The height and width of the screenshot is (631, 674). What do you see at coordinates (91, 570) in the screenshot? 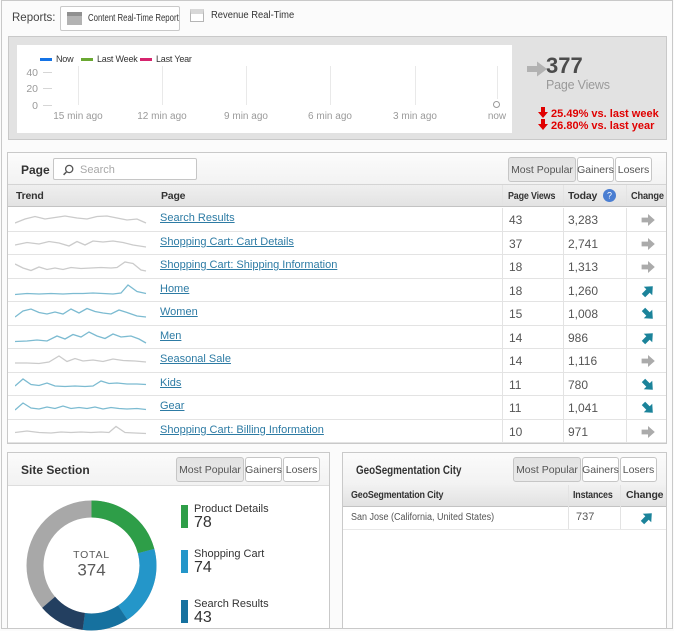
I see `svg-text: 374` at bounding box center [91, 570].